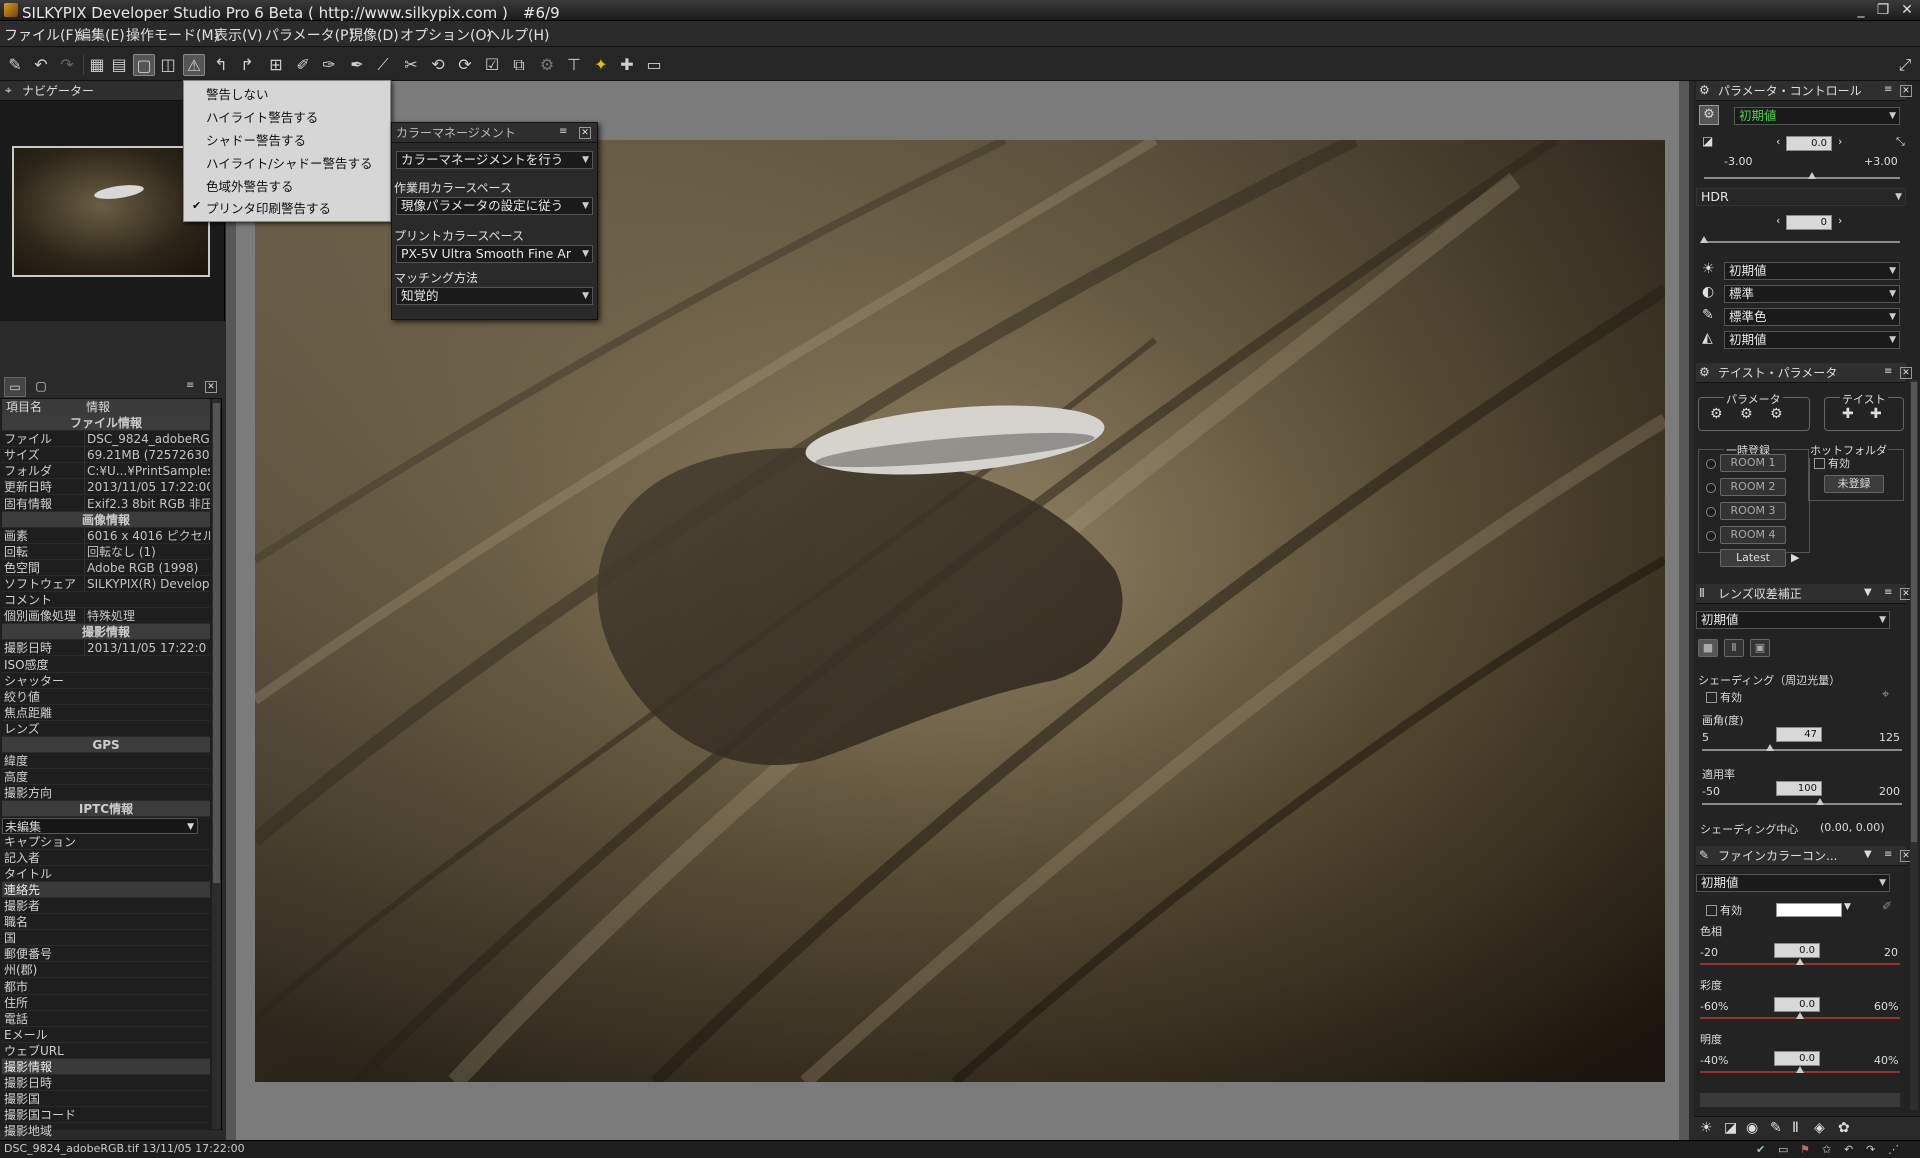 This screenshot has height=1158, width=1920. I want to click on room-3-button: ROOM 3, so click(1753, 511).